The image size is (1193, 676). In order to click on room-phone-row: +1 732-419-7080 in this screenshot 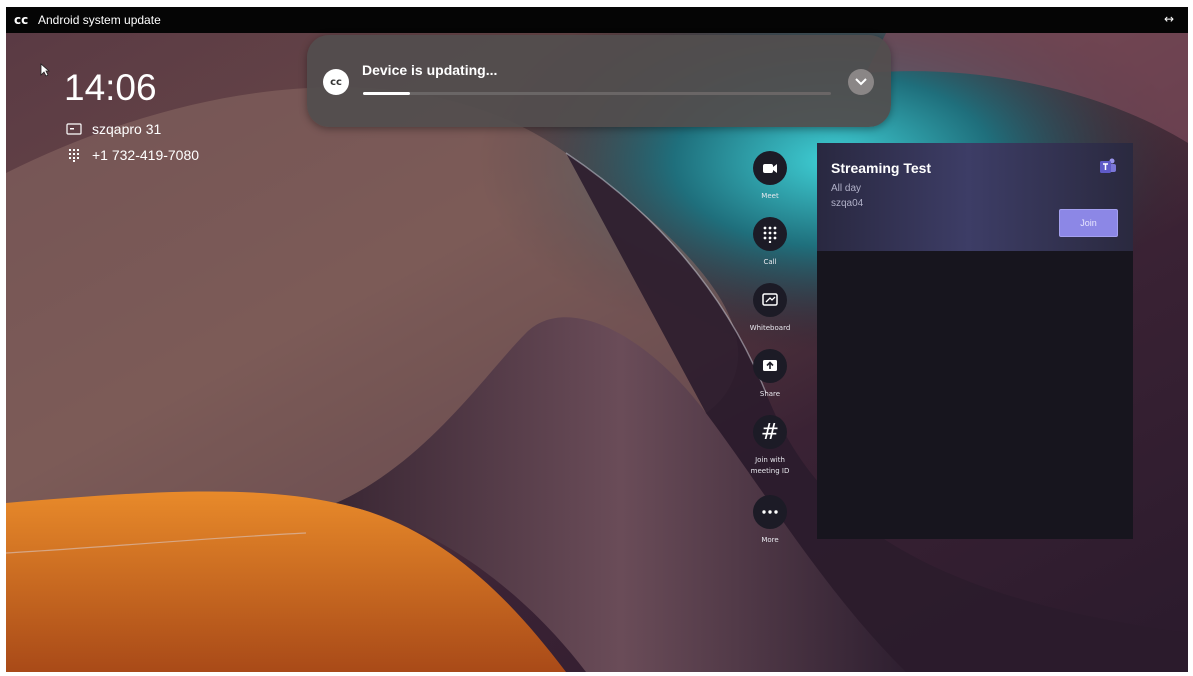, I will do `click(132, 155)`.